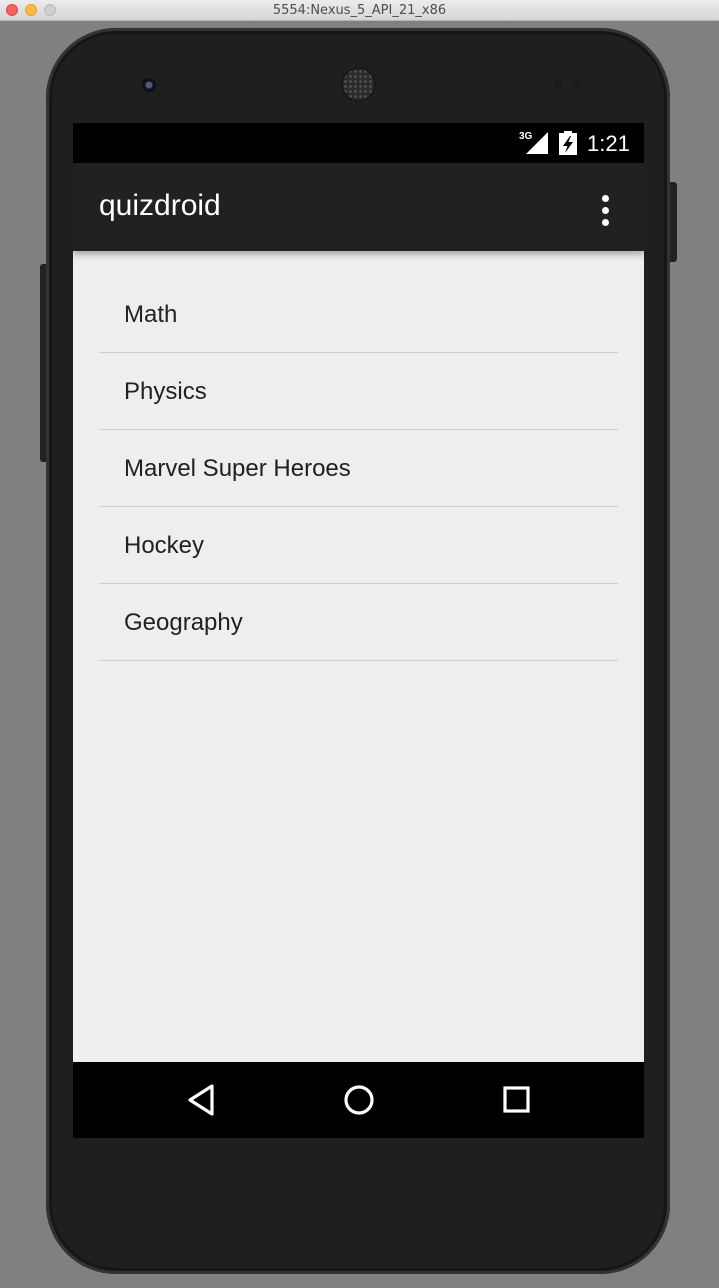 This screenshot has height=1288, width=719. I want to click on window-title: 5554:Nexus_5_API_21_x86, so click(359, 10).